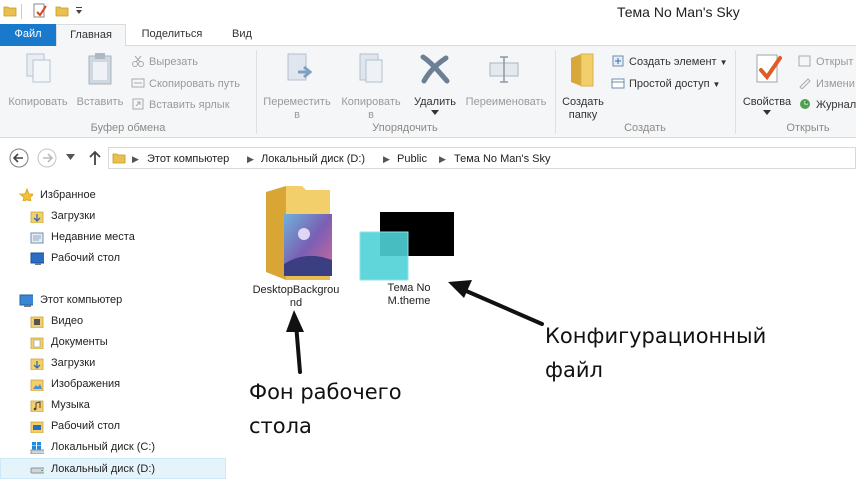 The width and height of the screenshot is (856, 493). What do you see at coordinates (325, 392) in the screenshot?
I see `annotation-bg-line-1: Фон рабочего` at bounding box center [325, 392].